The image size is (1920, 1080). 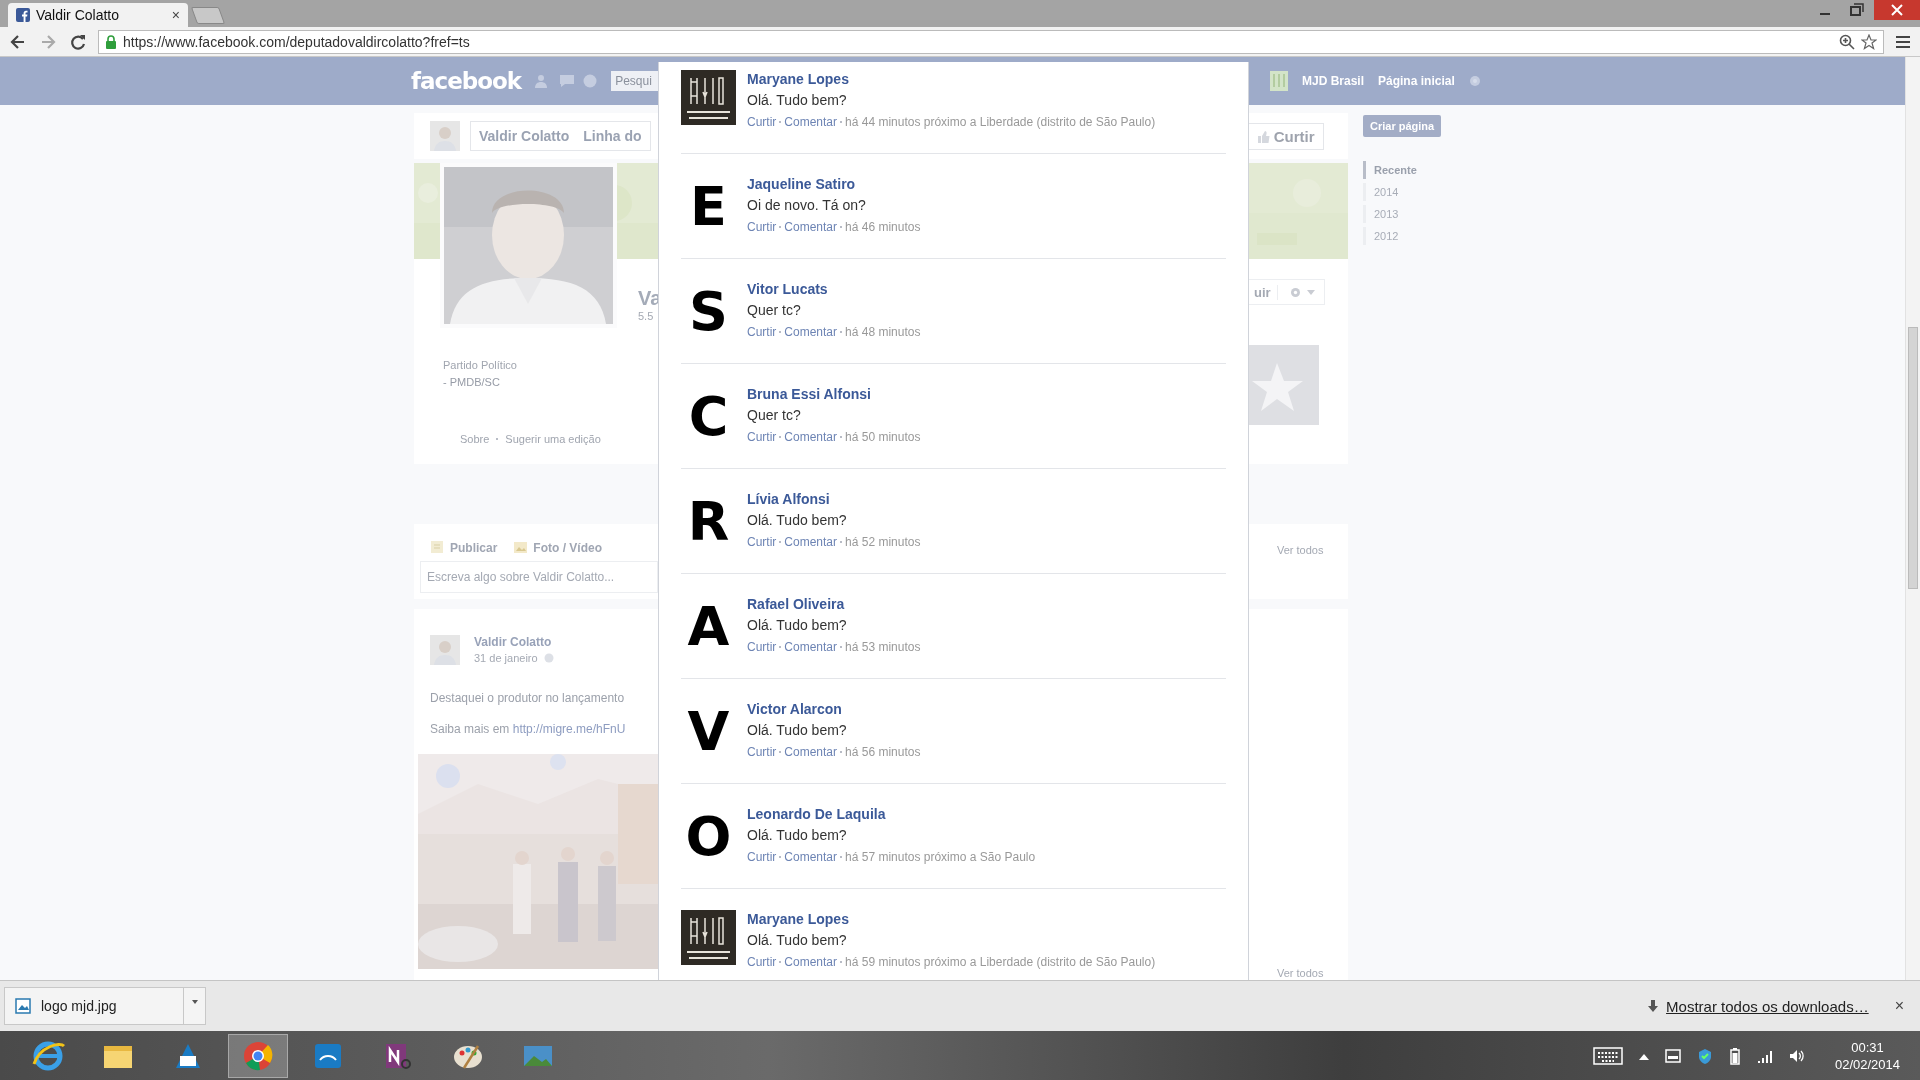 What do you see at coordinates (472, 382) in the screenshot?
I see `about-text: - PMDB/SC` at bounding box center [472, 382].